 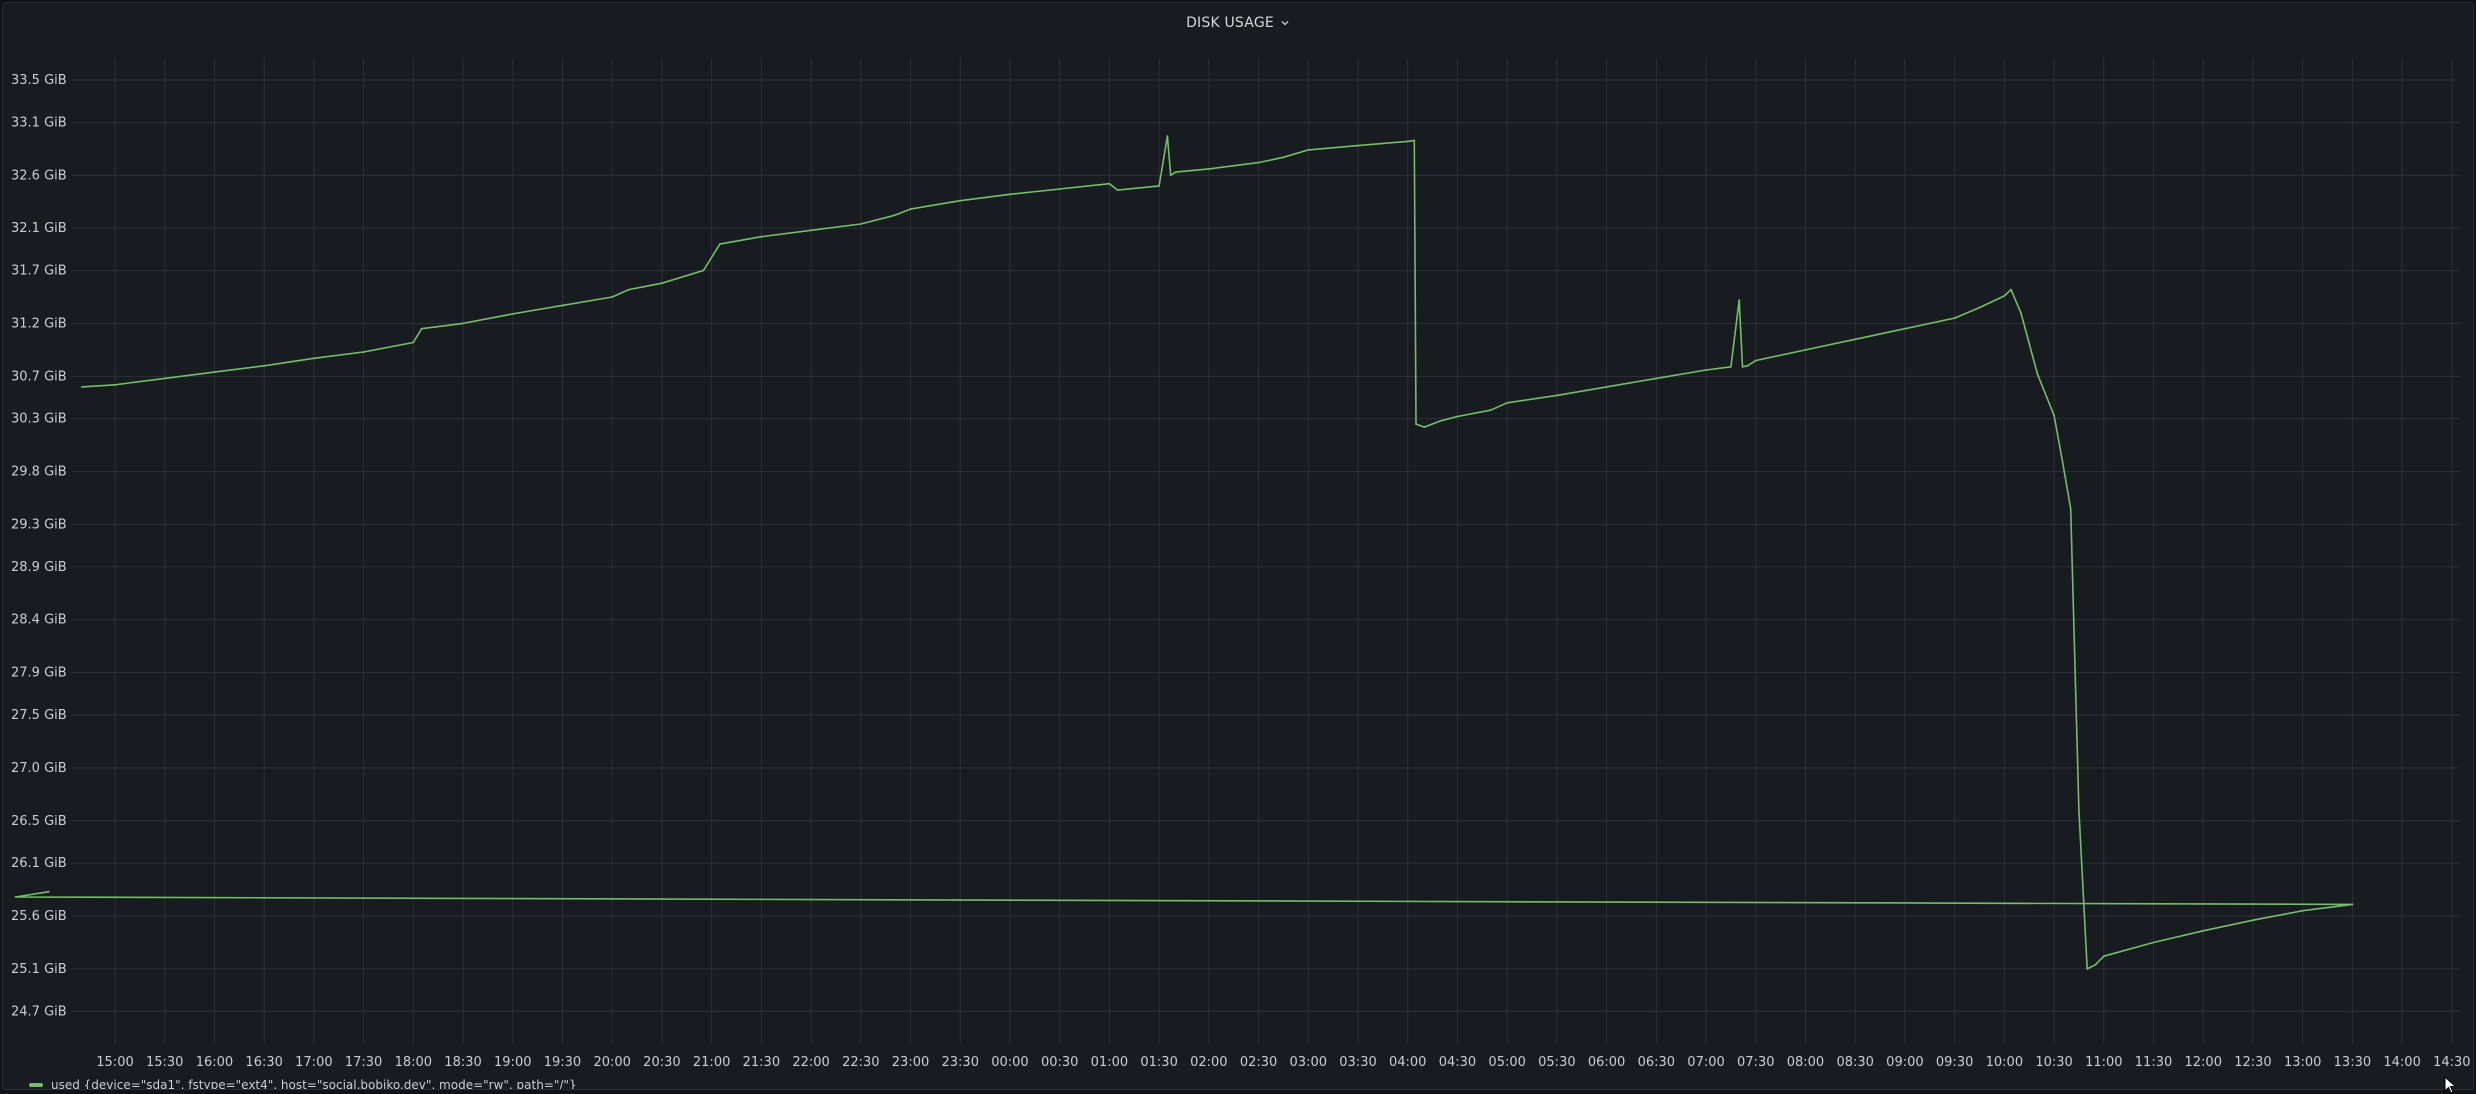 I want to click on x-tick-label: 12:00, so click(x=2203, y=1062).